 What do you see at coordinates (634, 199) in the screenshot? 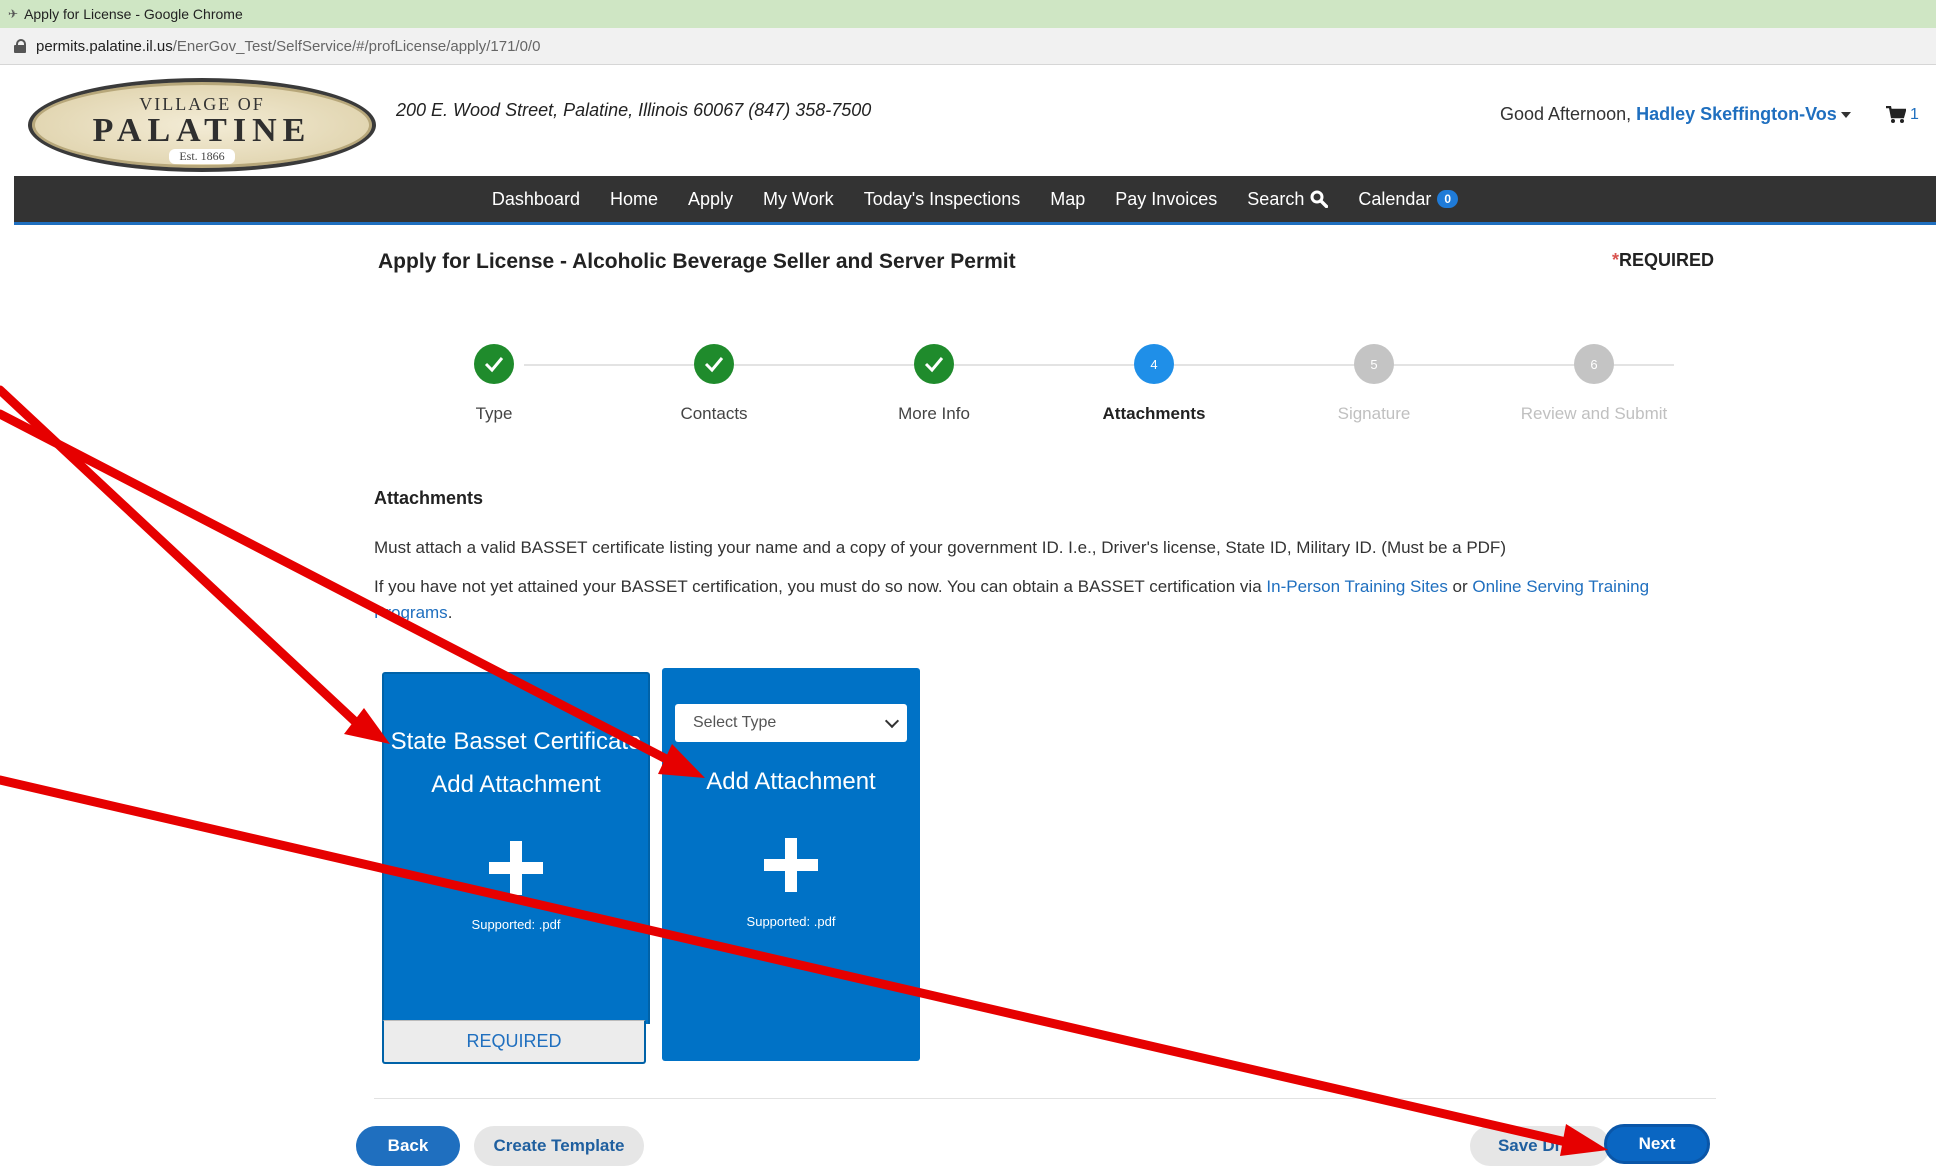
I see `nav-home: Home` at bounding box center [634, 199].